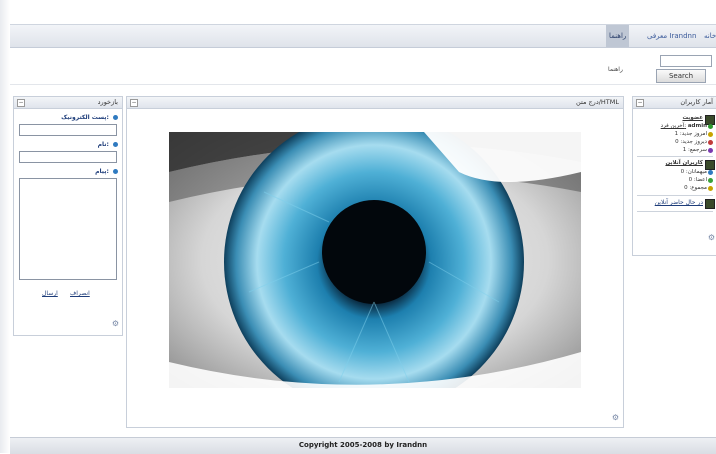 This screenshot has width=716, height=454. I want to click on last-user-label: آخرین فرد:, so click(673, 126).